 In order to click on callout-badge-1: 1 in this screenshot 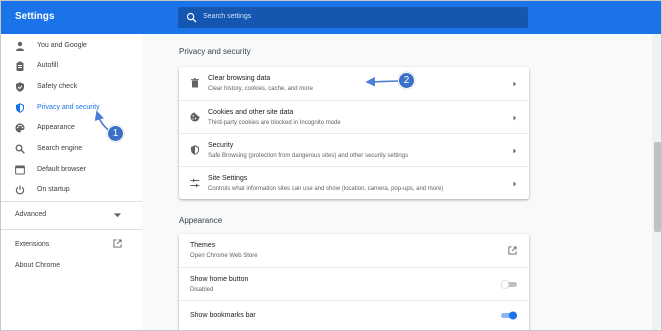, I will do `click(115, 133)`.